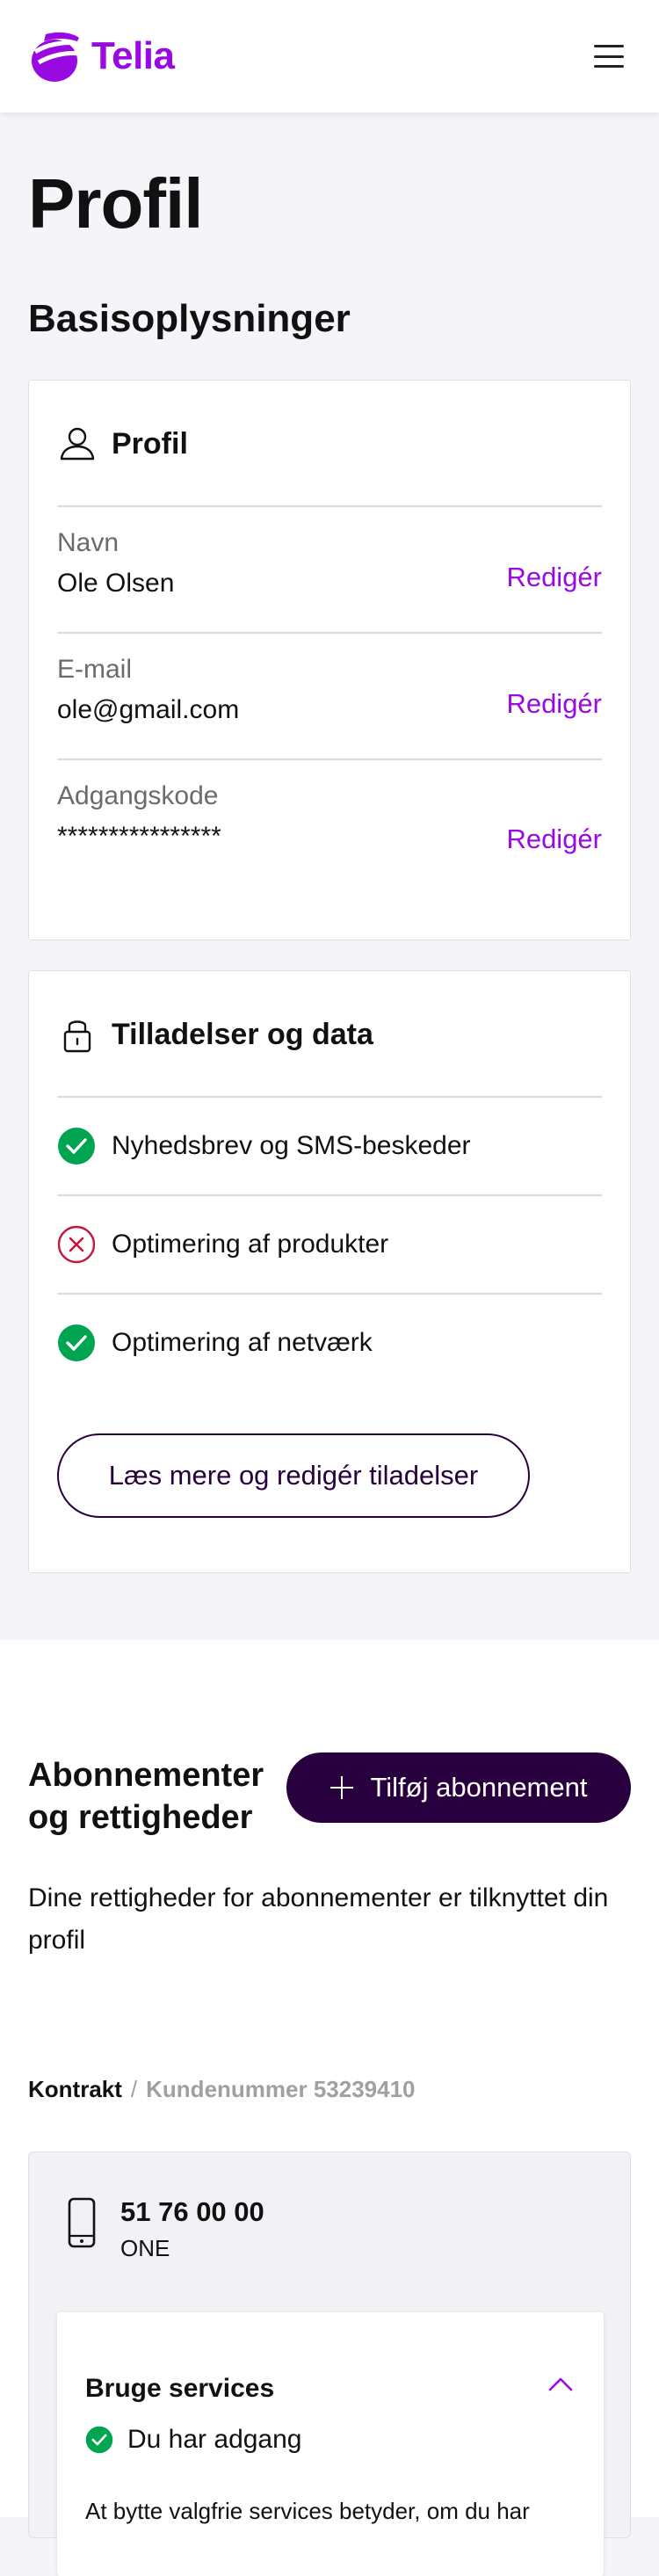 Image resolution: width=659 pixels, height=2576 pixels. What do you see at coordinates (329, 818) in the screenshot?
I see `password-field: Adgangskode **************** Redigér` at bounding box center [329, 818].